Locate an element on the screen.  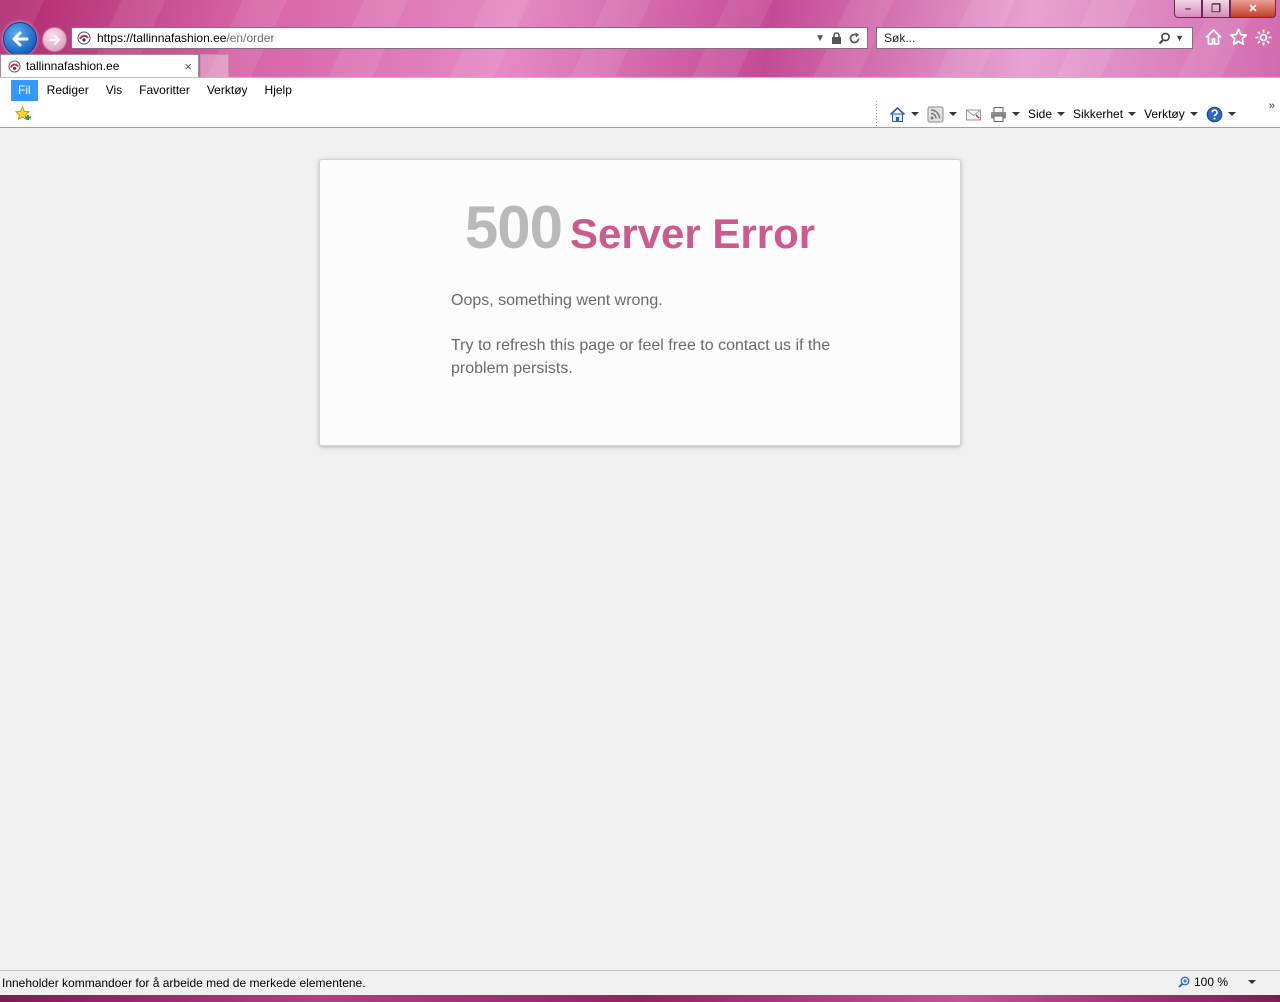
menu-bar: Fil Rediger Vis Favoritter Verktøy Hjelp is located at coordinates (640, 89).